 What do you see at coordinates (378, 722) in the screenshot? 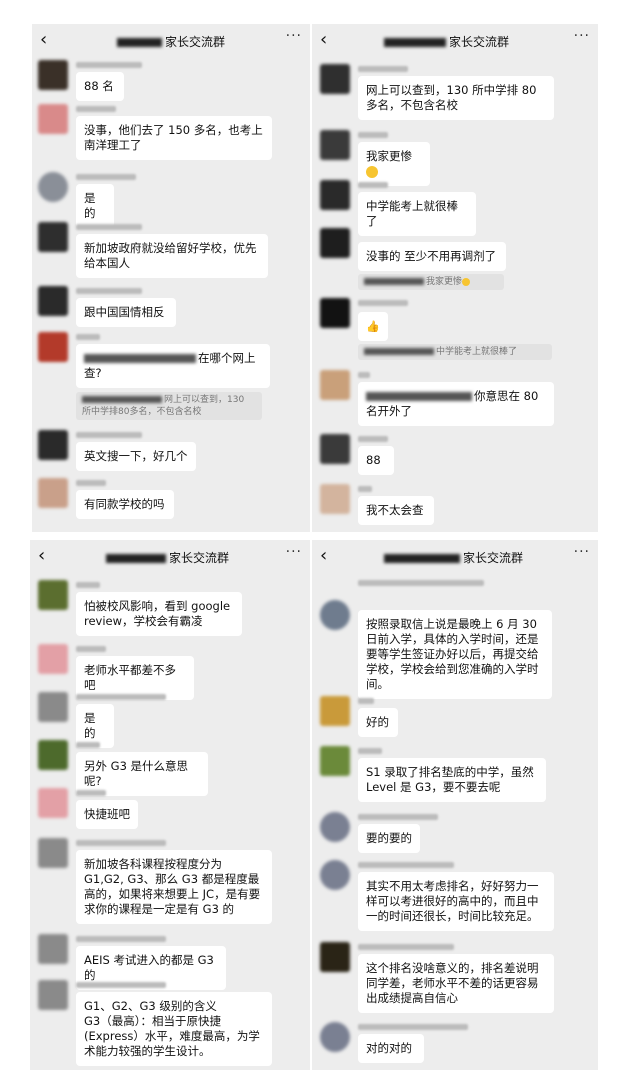
I see `message-bubble: 好的` at bounding box center [378, 722].